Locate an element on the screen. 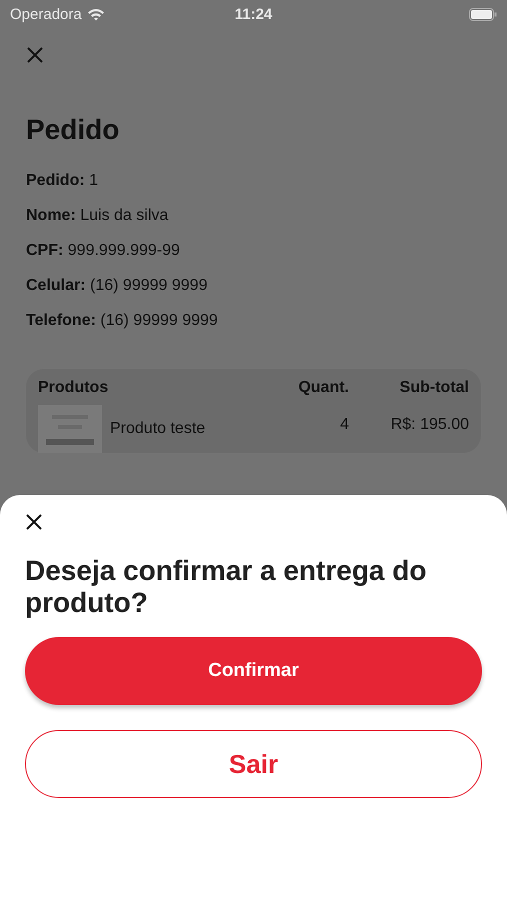 The image size is (507, 900). clock-time: 11:24 is located at coordinates (253, 14).